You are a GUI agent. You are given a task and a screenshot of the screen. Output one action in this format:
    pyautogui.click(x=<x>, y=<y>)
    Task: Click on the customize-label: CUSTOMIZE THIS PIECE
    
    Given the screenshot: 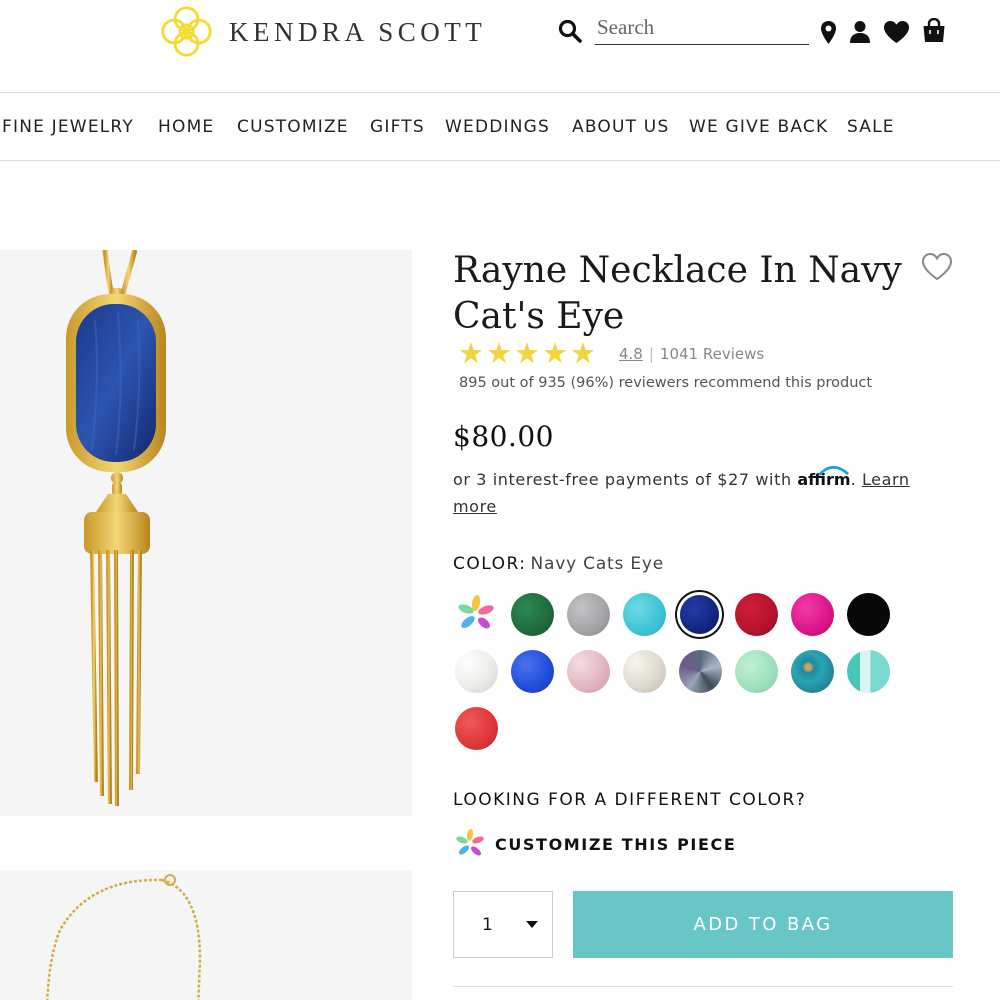 What is the action you would take?
    pyautogui.click(x=616, y=844)
    